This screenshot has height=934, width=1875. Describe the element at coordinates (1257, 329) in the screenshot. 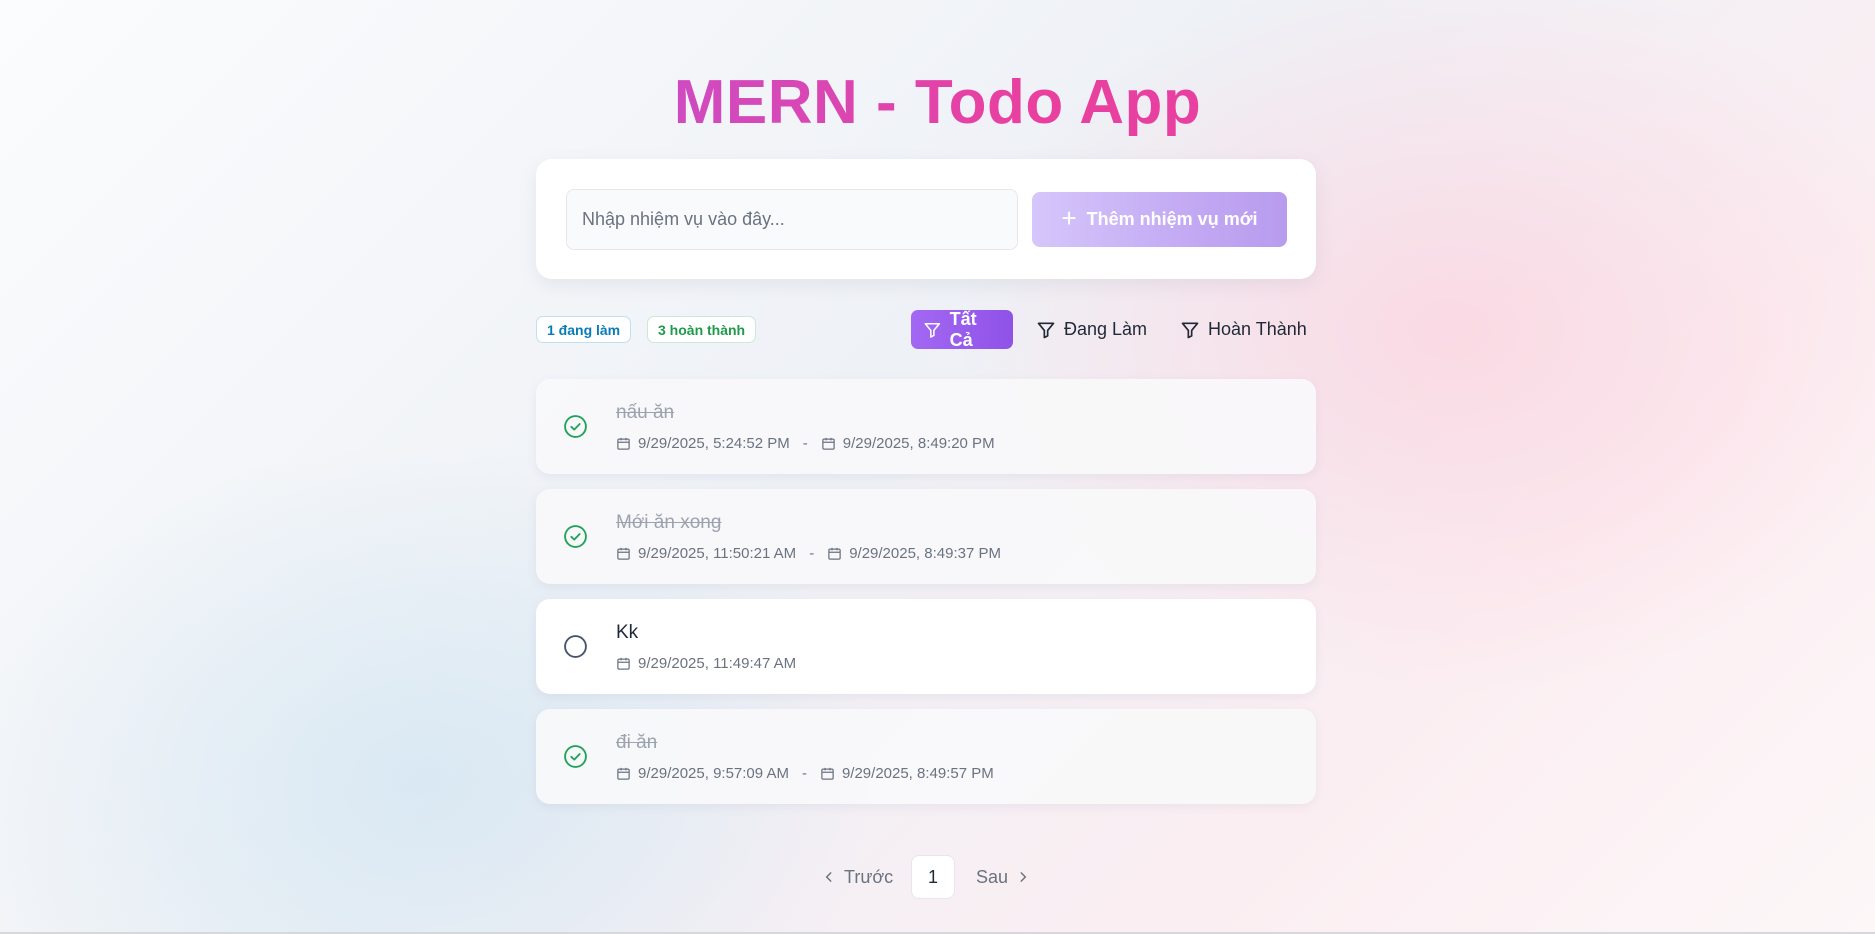

I see `filter-completed-label: Hoàn Thành` at that location.